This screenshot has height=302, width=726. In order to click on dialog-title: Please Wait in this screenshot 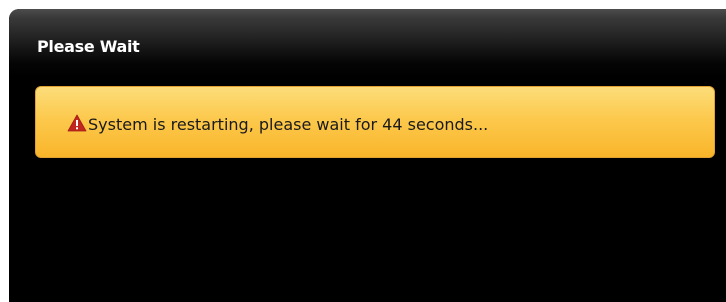, I will do `click(88, 46)`.